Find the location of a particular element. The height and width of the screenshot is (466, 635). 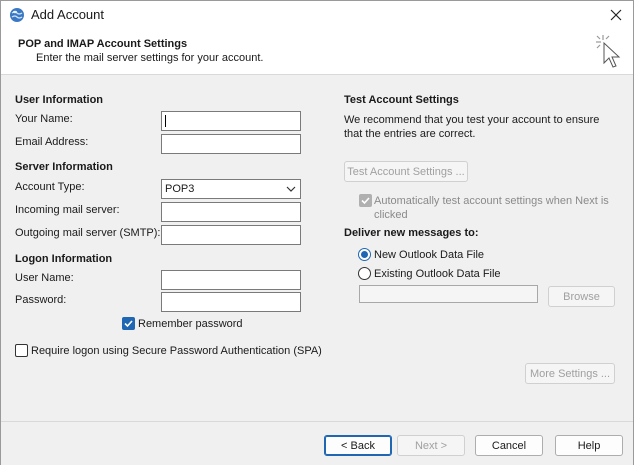

user-info-heading: User Information is located at coordinates (59, 100).